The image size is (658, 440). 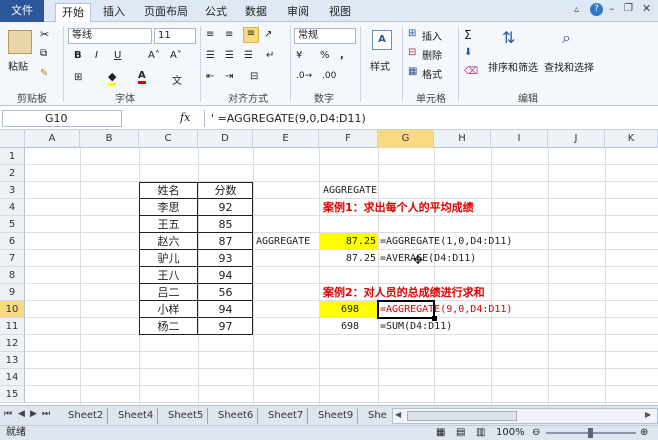 I want to click on wrap-text-icon: ↵, so click(x=270, y=55).